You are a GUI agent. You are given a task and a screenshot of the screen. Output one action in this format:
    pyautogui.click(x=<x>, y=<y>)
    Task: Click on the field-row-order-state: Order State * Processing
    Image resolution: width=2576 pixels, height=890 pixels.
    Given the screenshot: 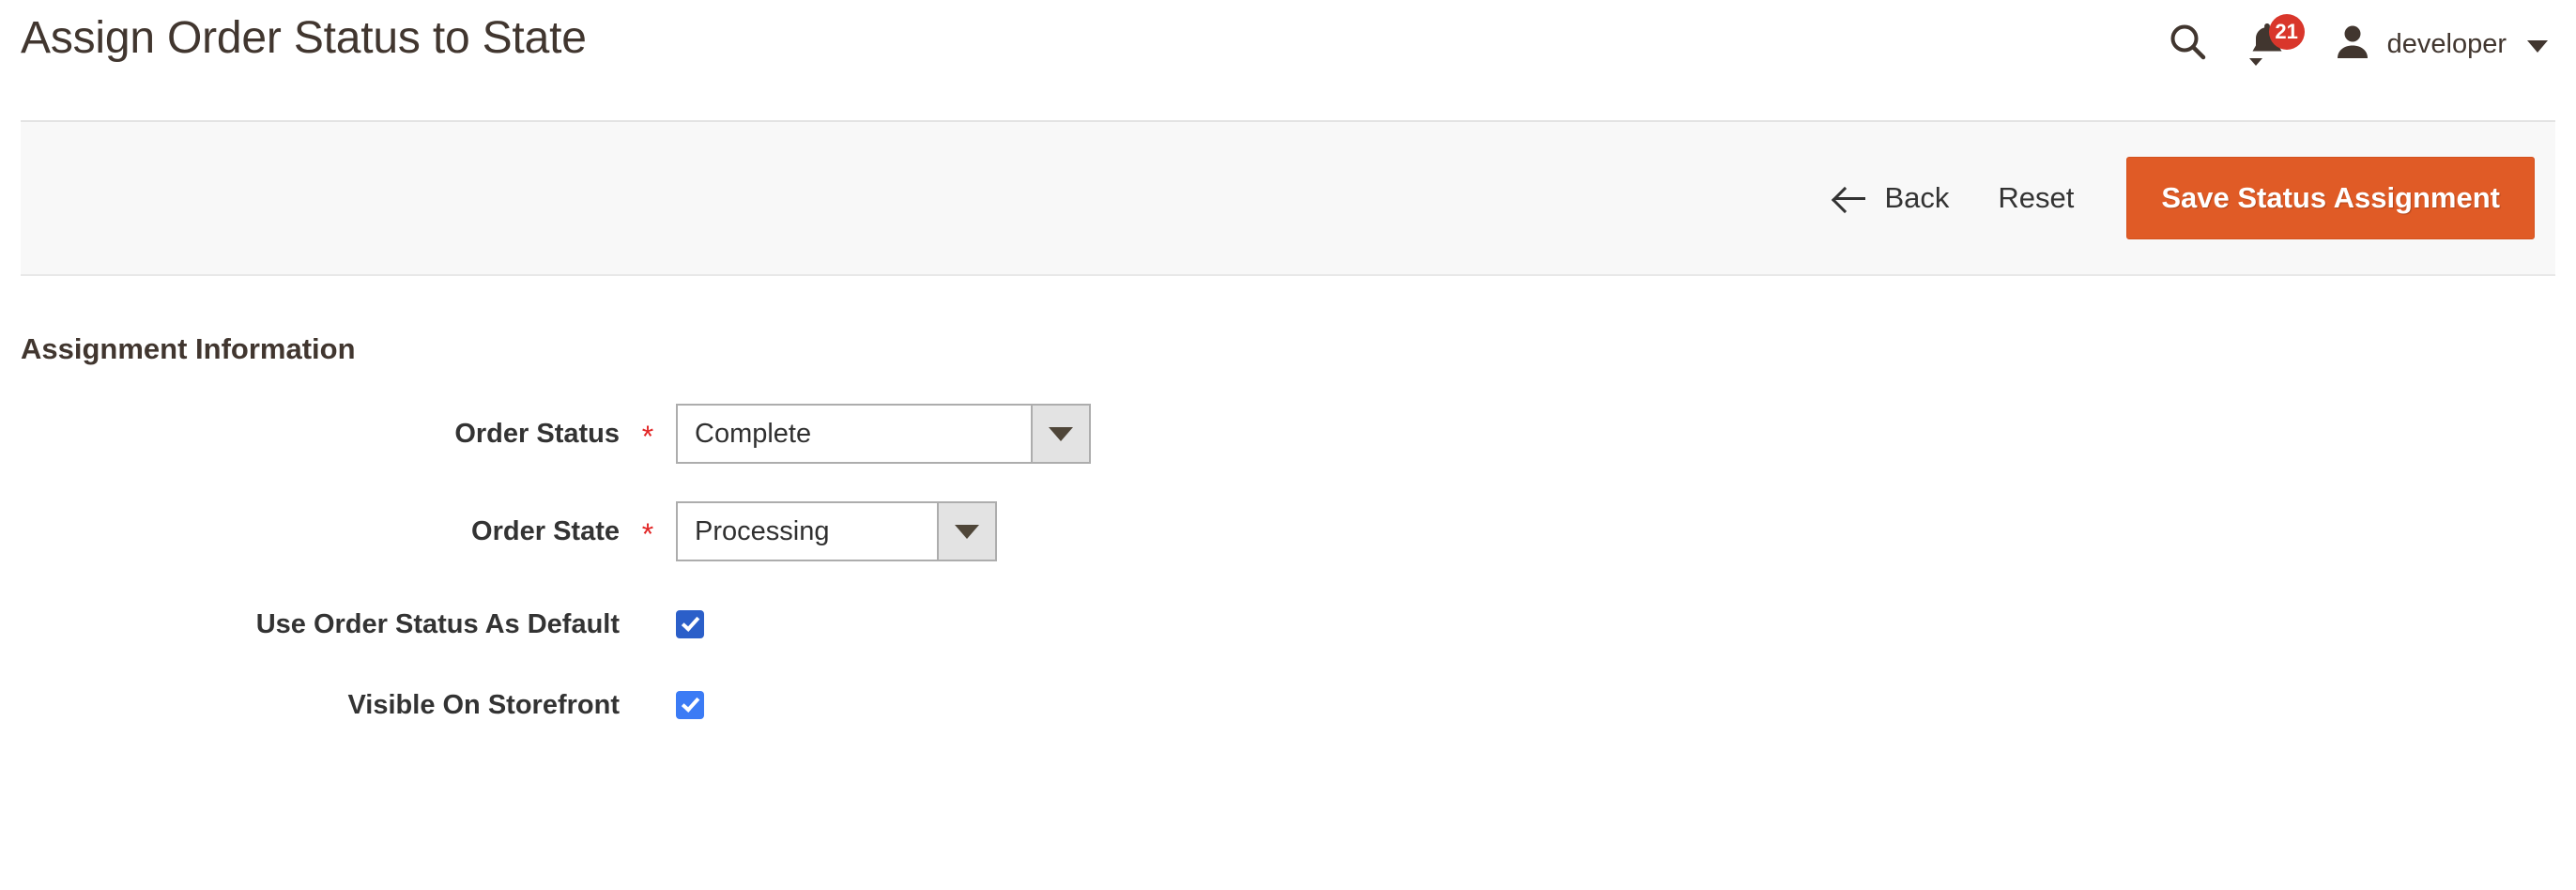 What is the action you would take?
    pyautogui.click(x=1288, y=531)
    